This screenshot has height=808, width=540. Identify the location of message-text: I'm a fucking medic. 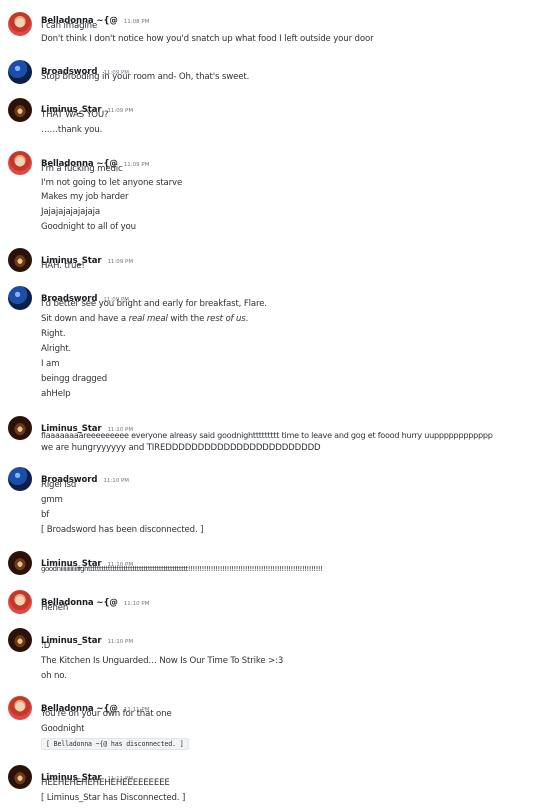
(82, 169).